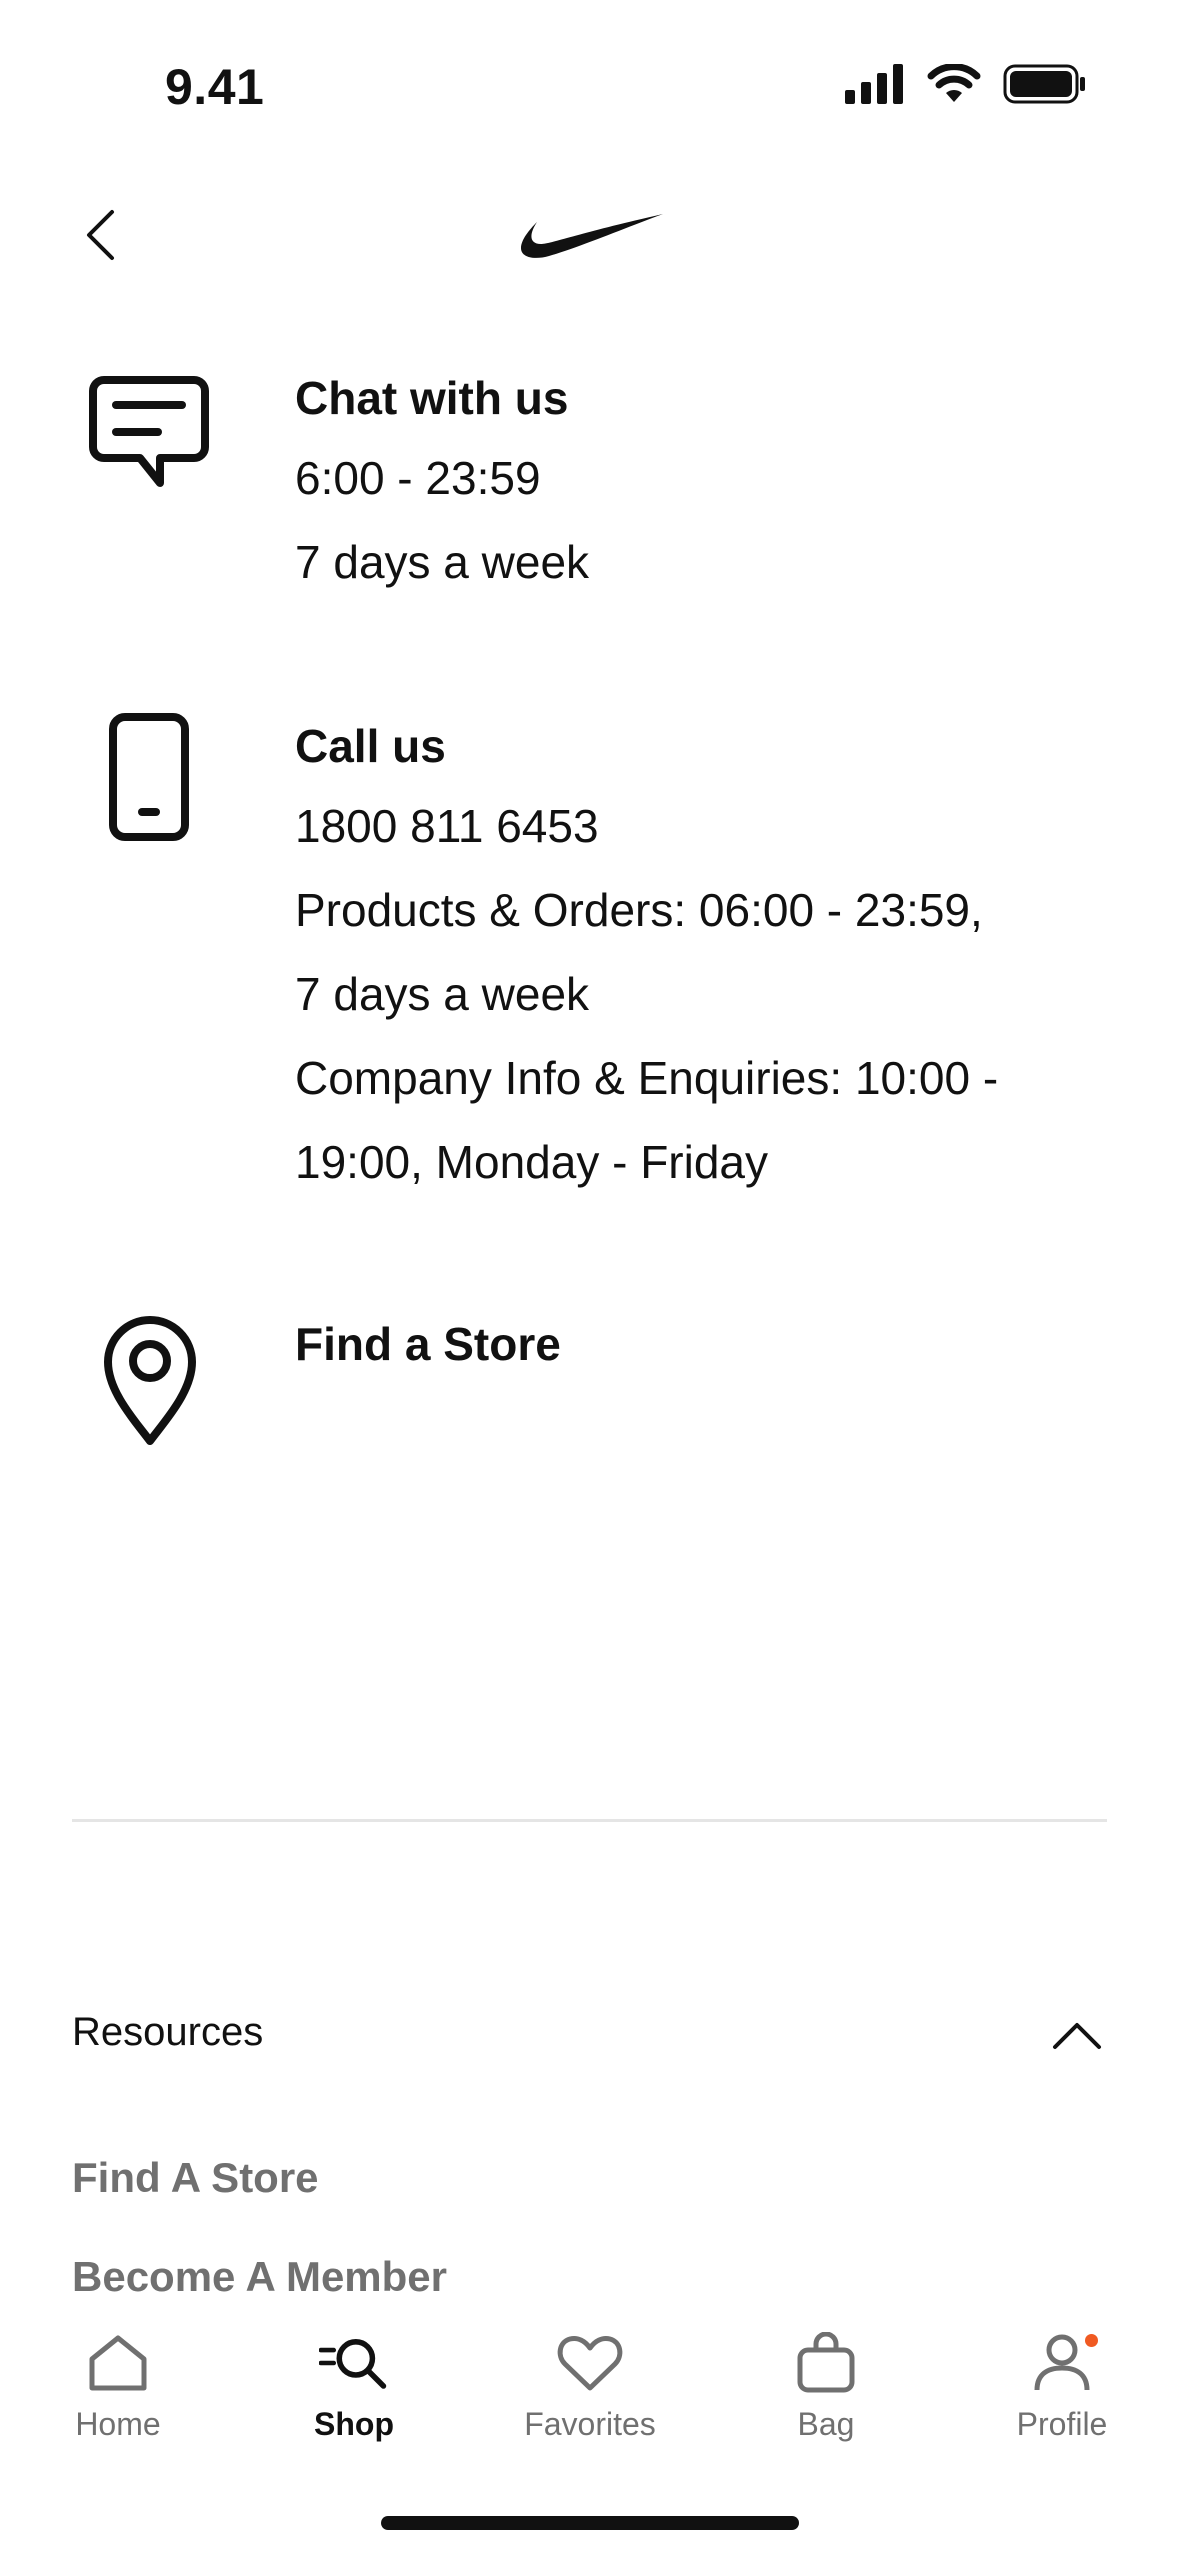  Describe the element at coordinates (705, 1344) in the screenshot. I see `find-store-text: Find a Store` at that location.